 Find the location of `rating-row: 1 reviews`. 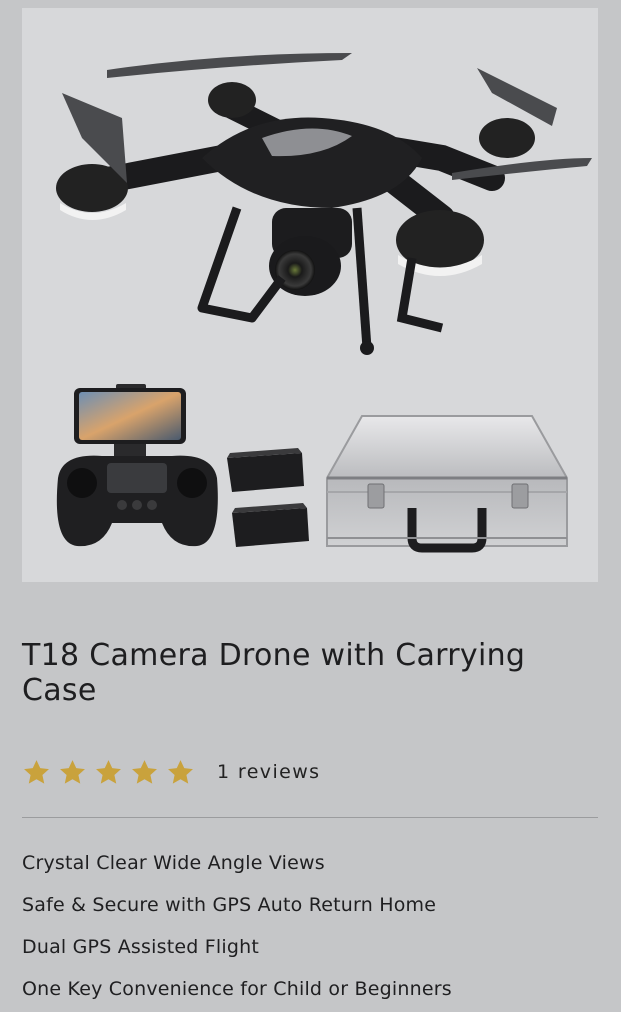

rating-row: 1 reviews is located at coordinates (171, 772).